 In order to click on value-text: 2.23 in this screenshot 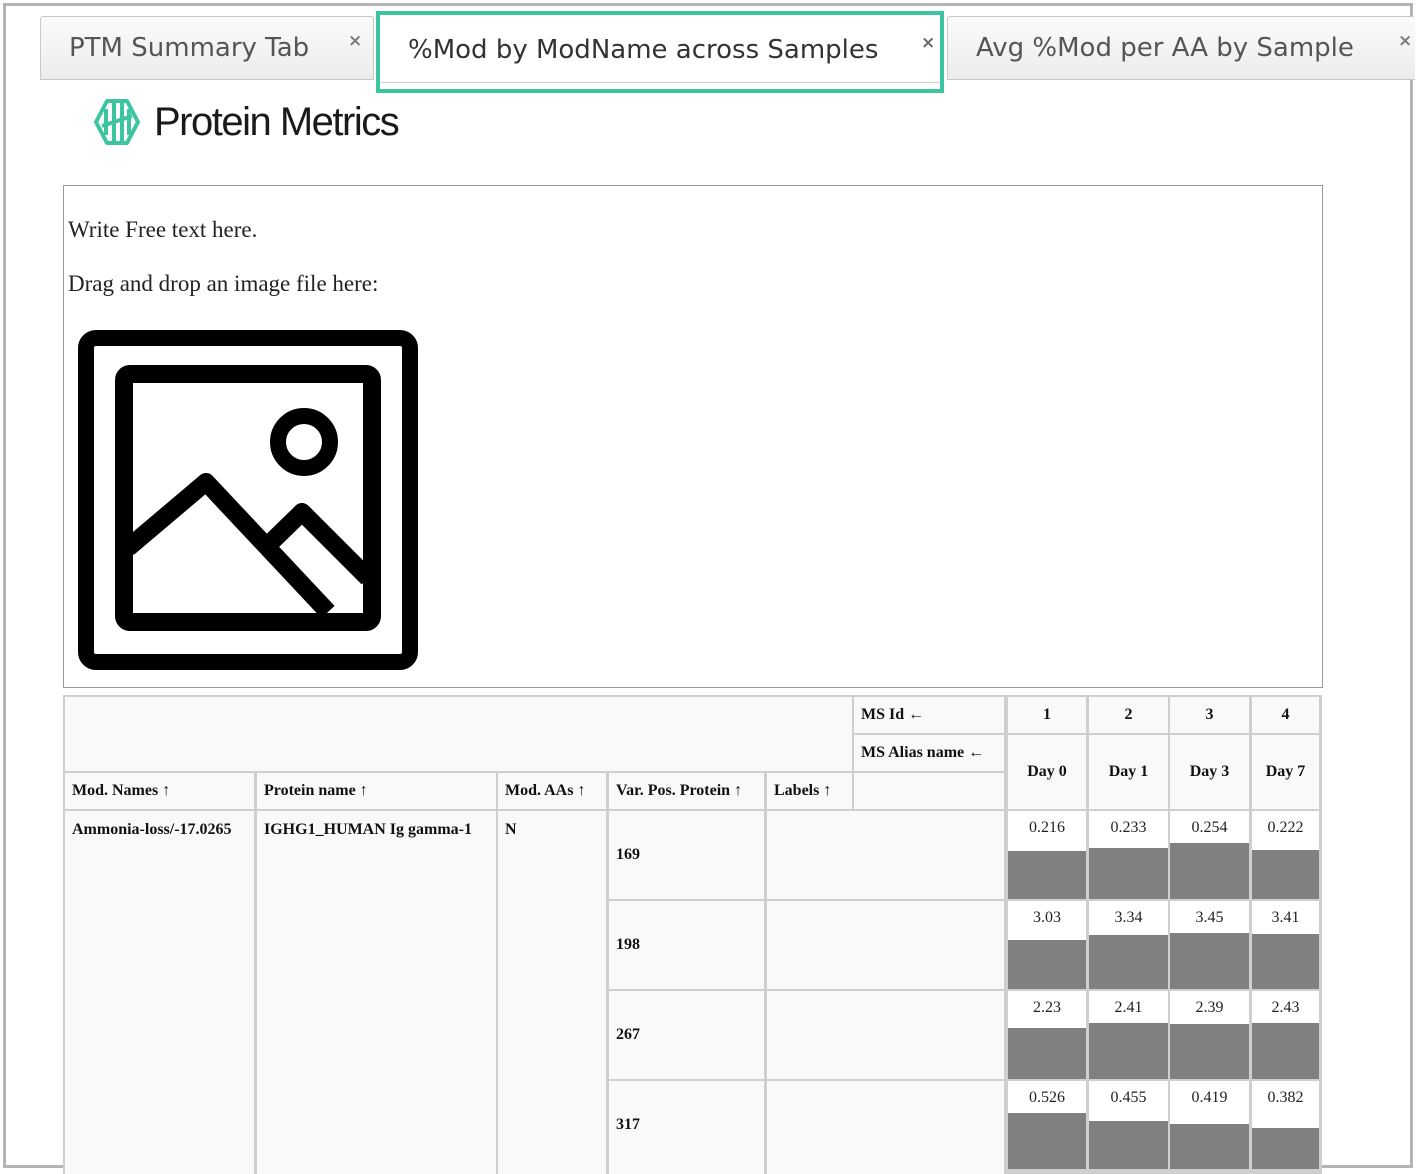, I will do `click(1047, 1007)`.